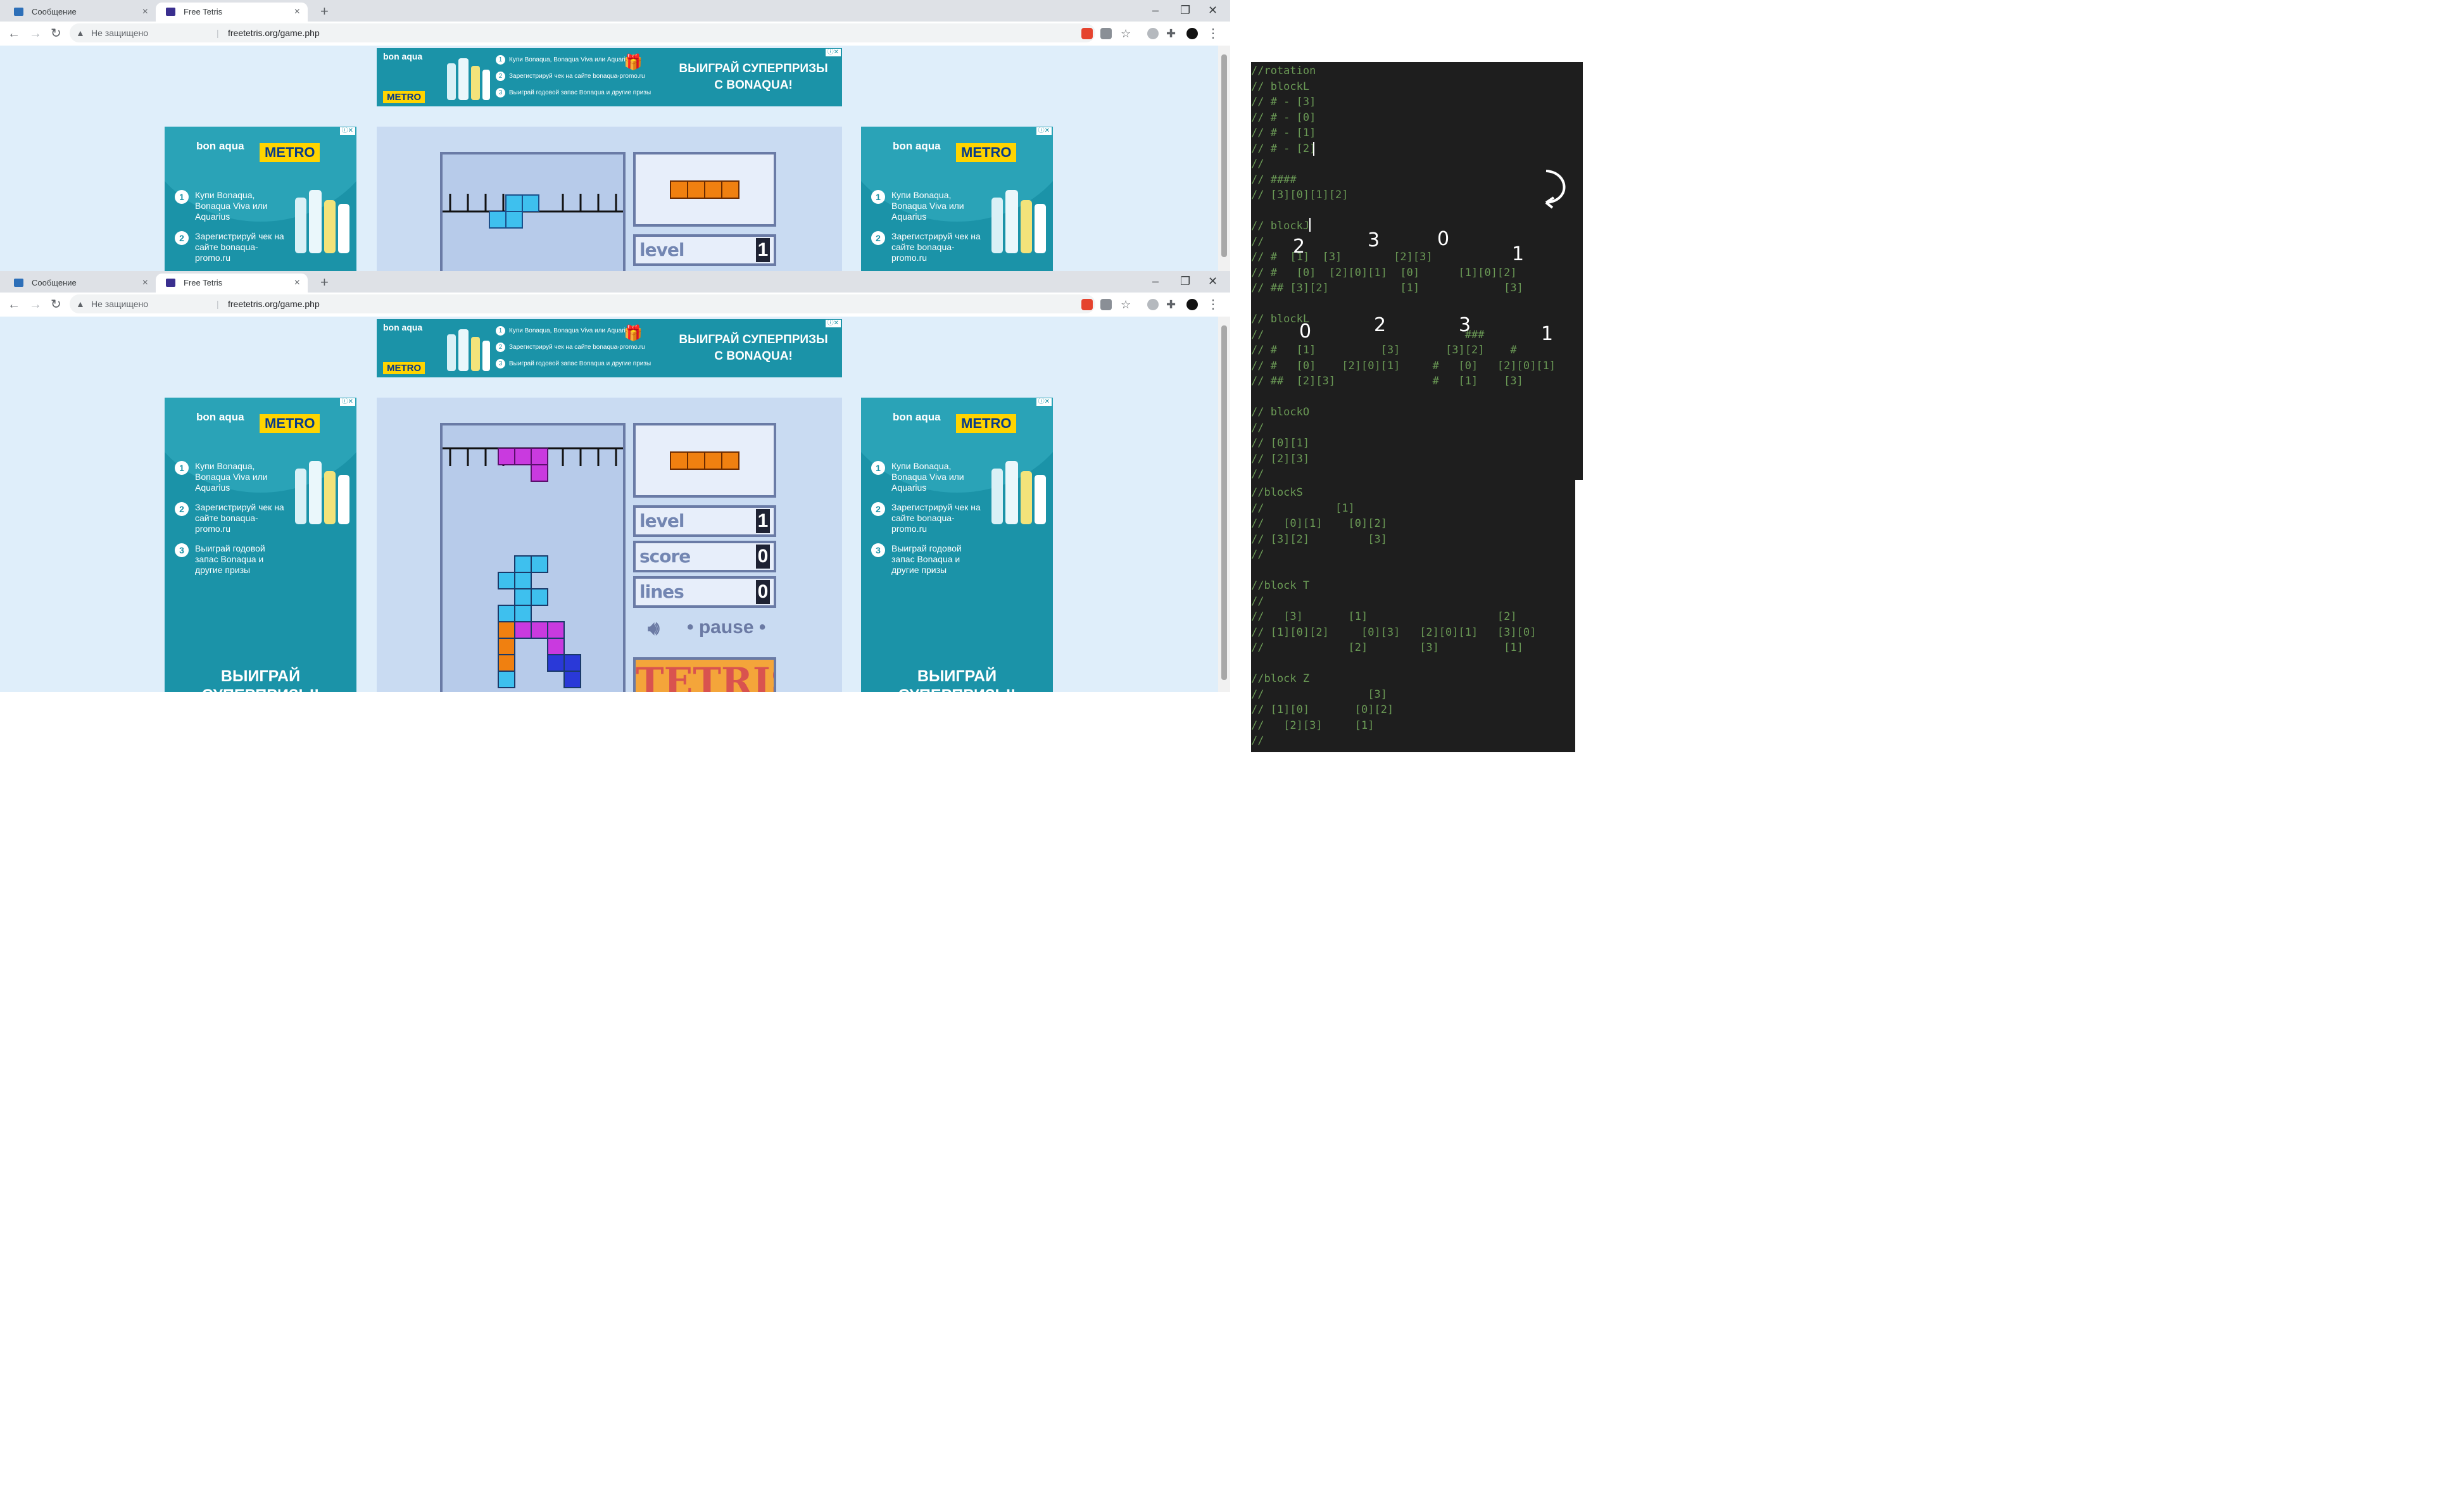  Describe the element at coordinates (1419, 71) in the screenshot. I see `code-line: //rotation` at that location.